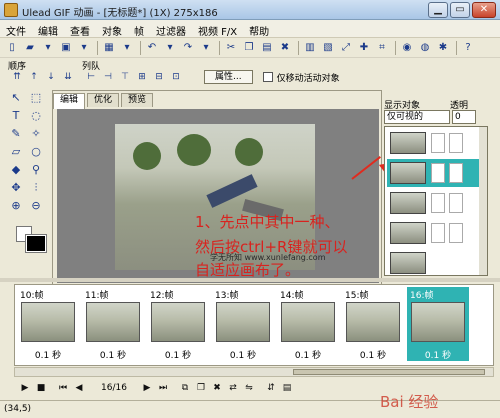 This screenshot has height=418, width=500. What do you see at coordinates (464, 117) in the screenshot?
I see `opacity-input: 0` at bounding box center [464, 117].